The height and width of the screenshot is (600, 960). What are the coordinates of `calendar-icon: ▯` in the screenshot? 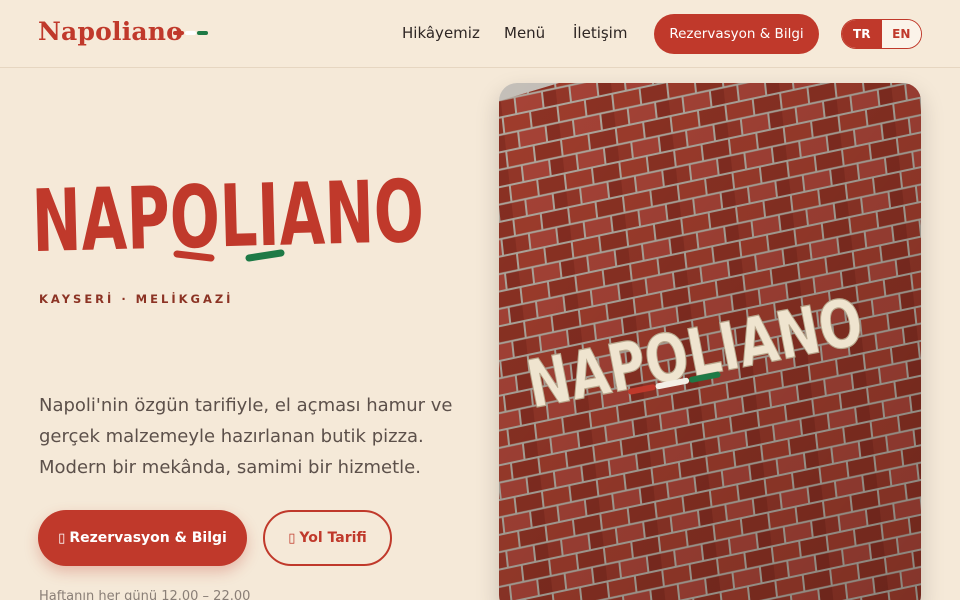 It's located at (62, 538).